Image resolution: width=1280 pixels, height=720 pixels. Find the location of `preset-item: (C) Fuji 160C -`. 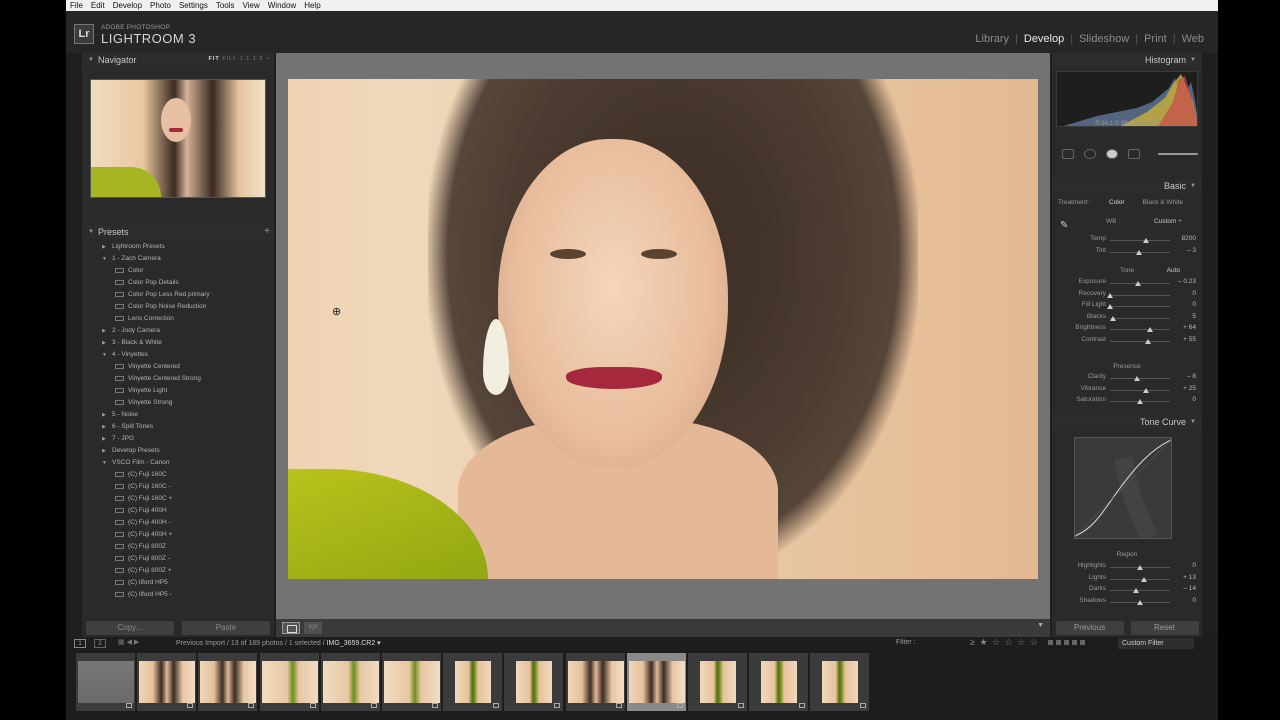

preset-item: (C) Fuji 160C - is located at coordinates (178, 487).